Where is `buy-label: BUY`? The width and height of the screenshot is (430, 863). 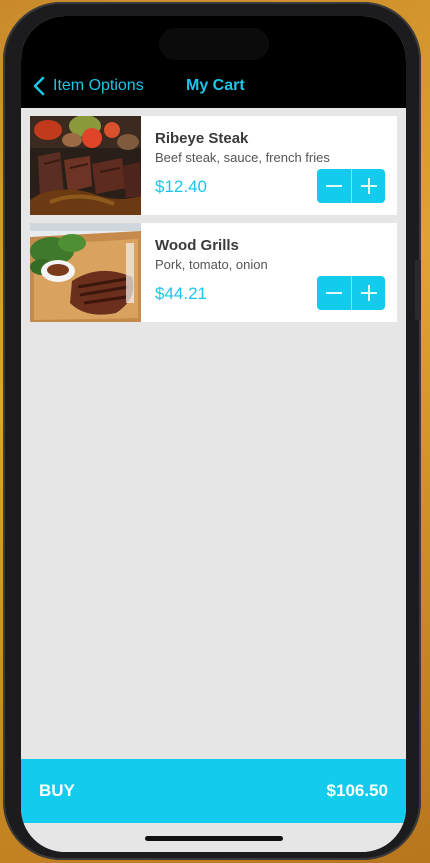
buy-label: BUY is located at coordinates (57, 790).